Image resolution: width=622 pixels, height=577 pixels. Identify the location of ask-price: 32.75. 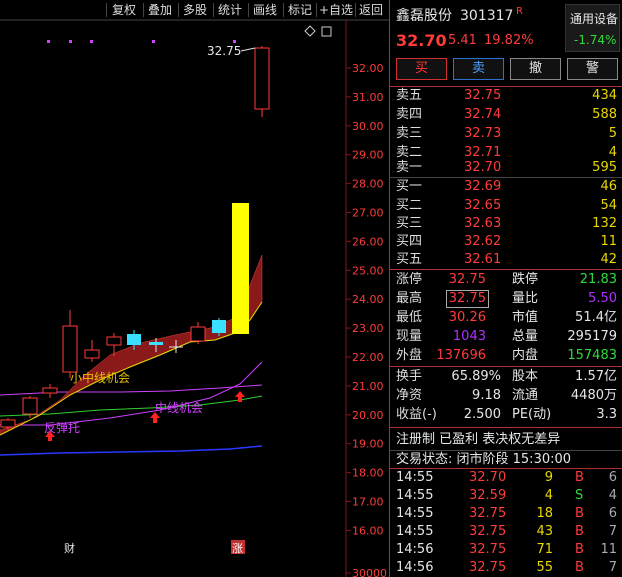
(483, 95).